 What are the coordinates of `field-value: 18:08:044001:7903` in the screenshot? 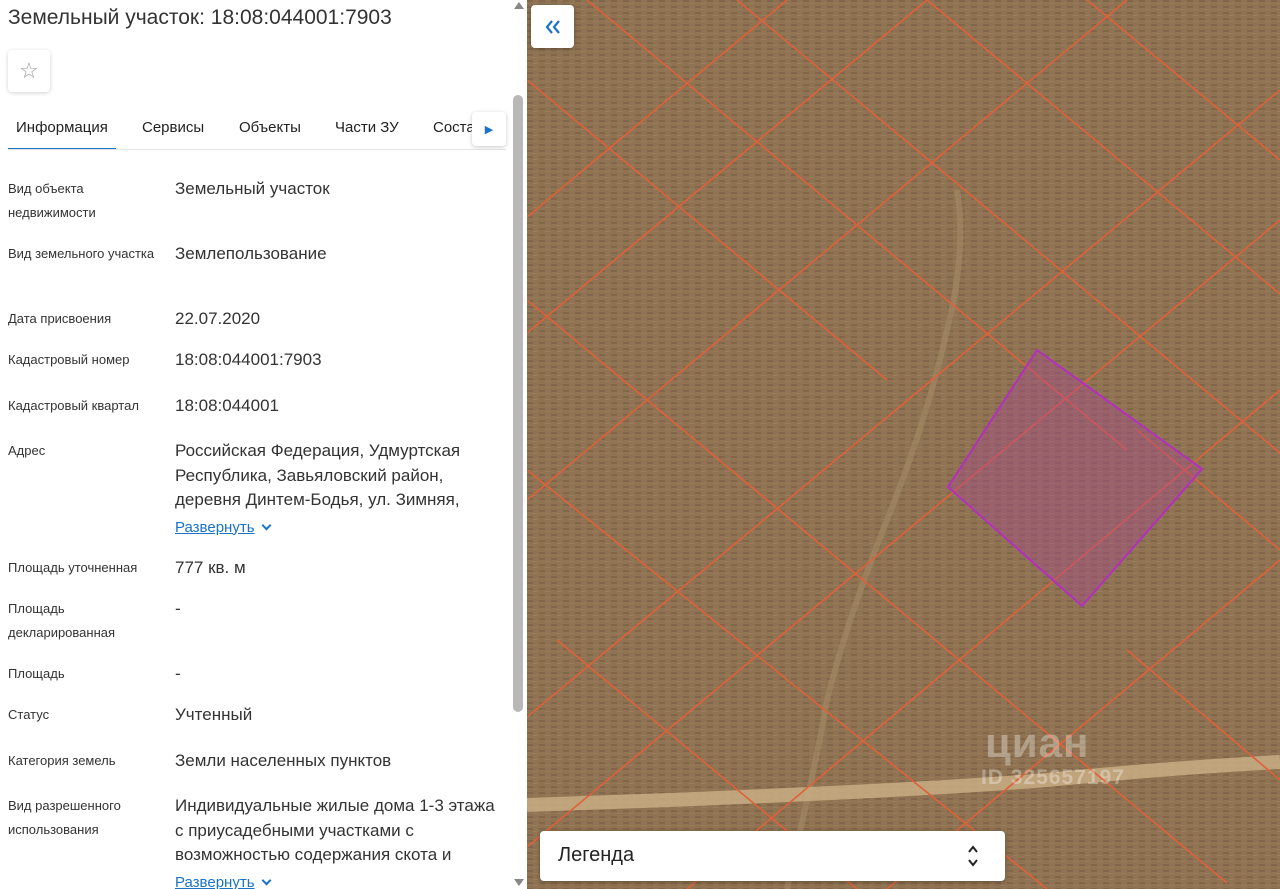 It's located at (248, 359).